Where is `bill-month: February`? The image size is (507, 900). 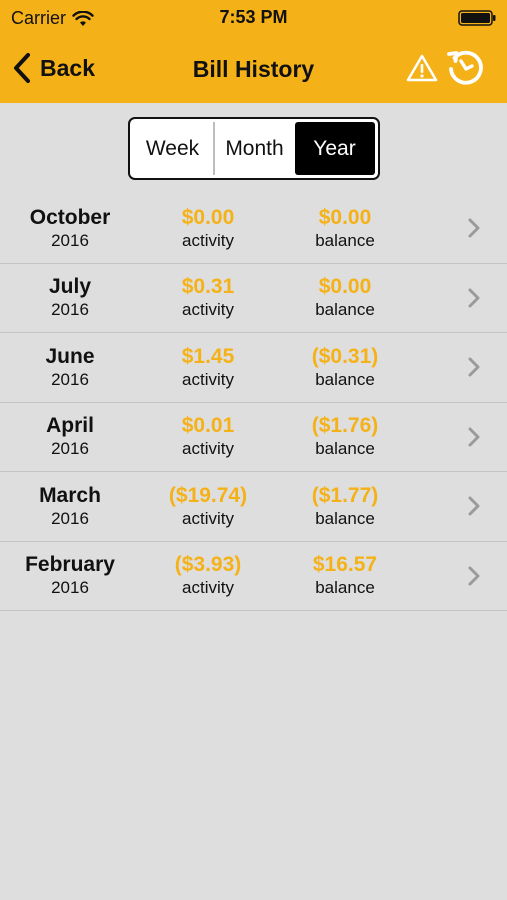
bill-month: February is located at coordinates (70, 565).